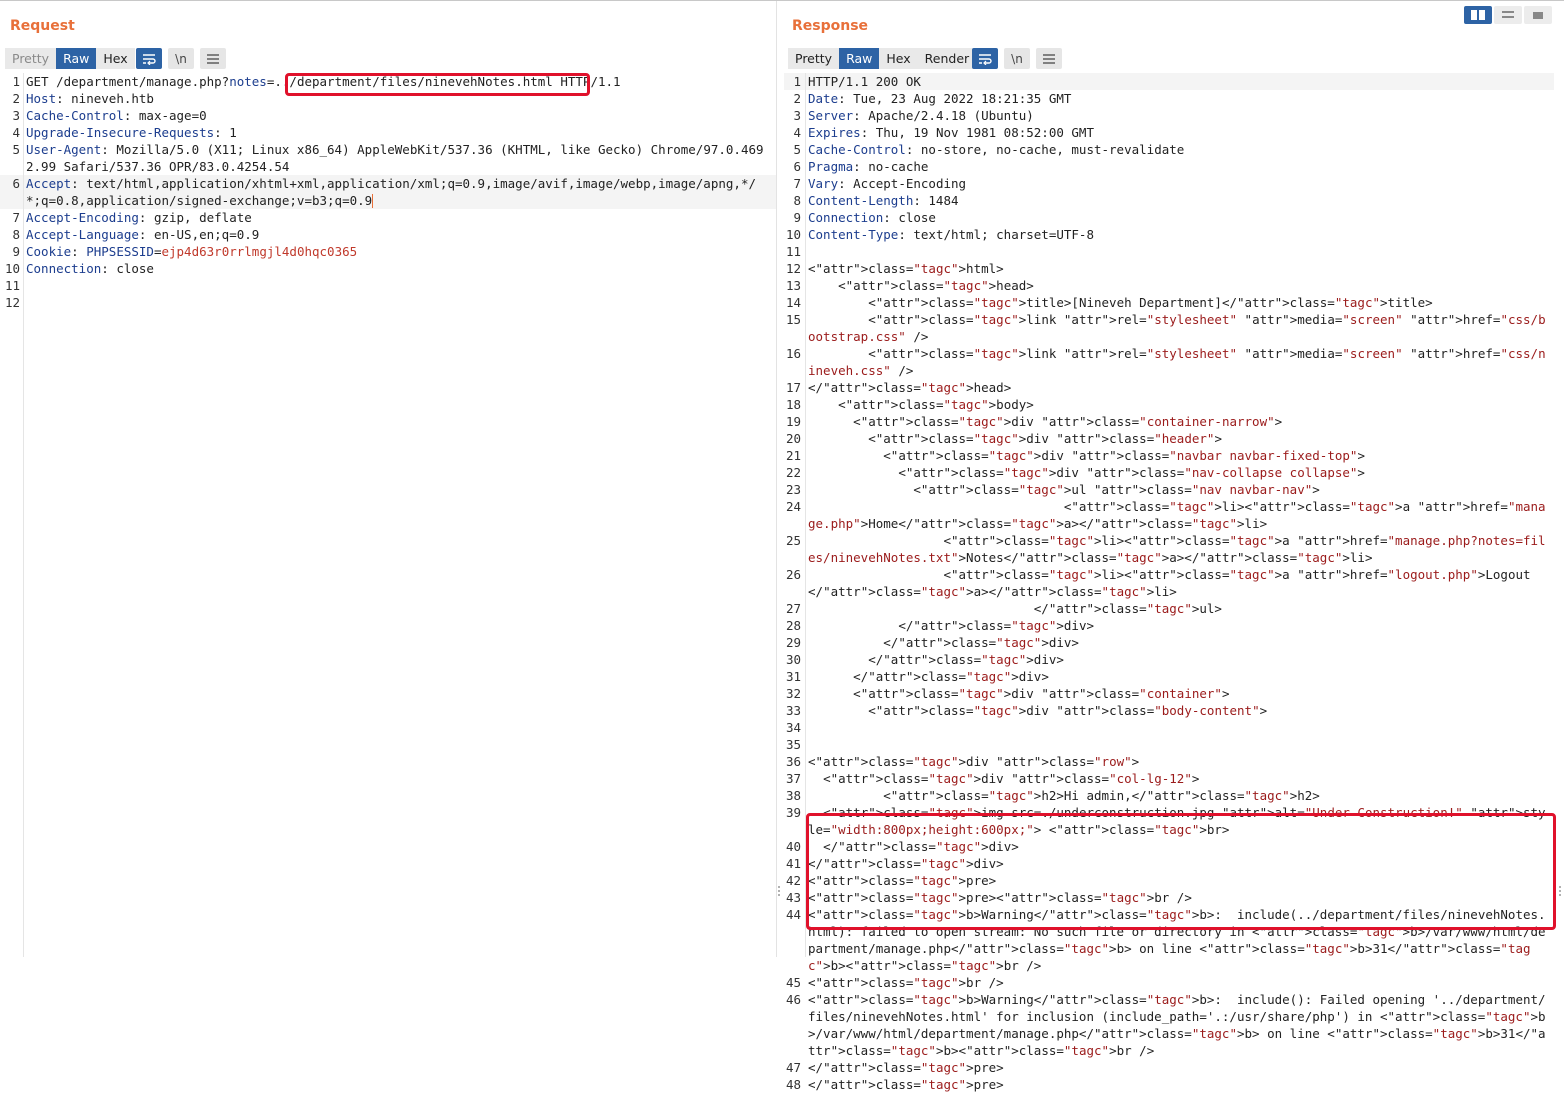  What do you see at coordinates (951, 234) in the screenshot?
I see `line-text: Content-Type: text/html; charset=UTF-8` at bounding box center [951, 234].